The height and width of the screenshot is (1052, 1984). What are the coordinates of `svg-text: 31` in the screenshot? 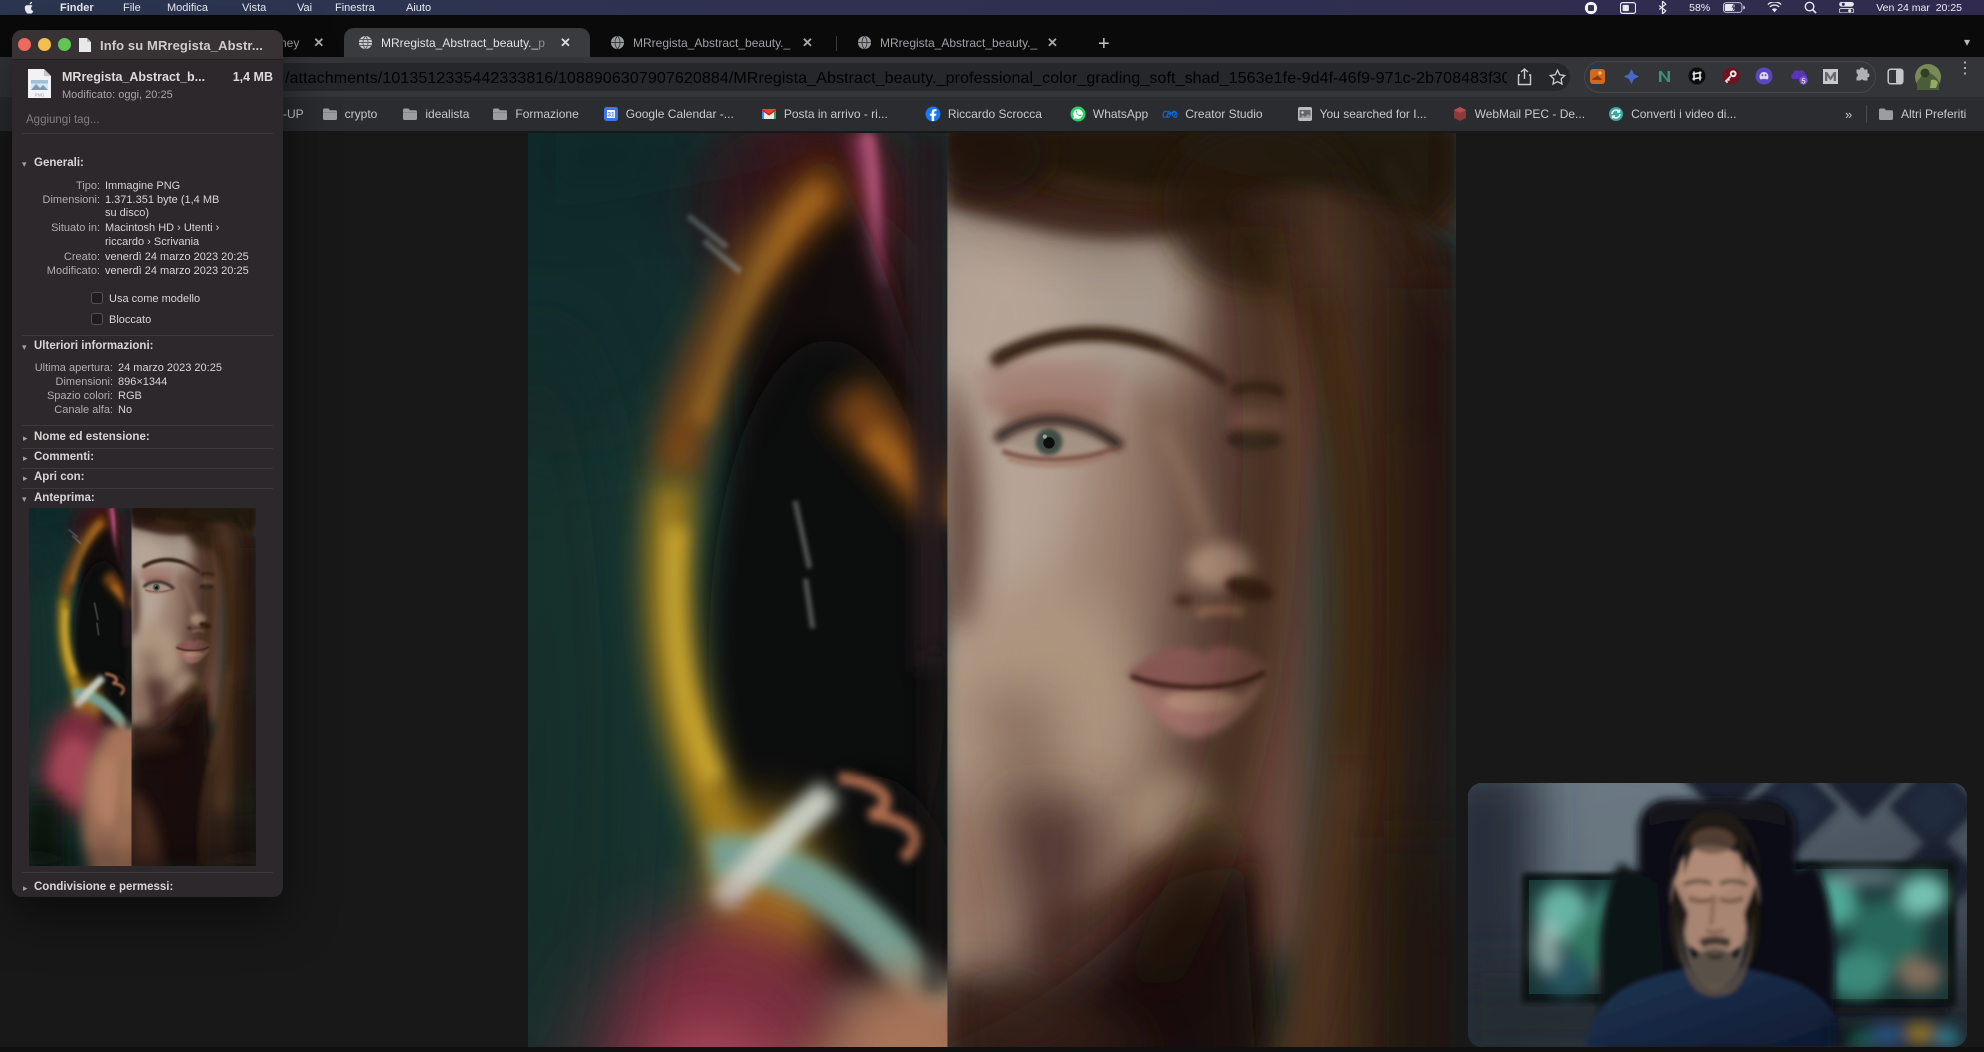 It's located at (611, 115).